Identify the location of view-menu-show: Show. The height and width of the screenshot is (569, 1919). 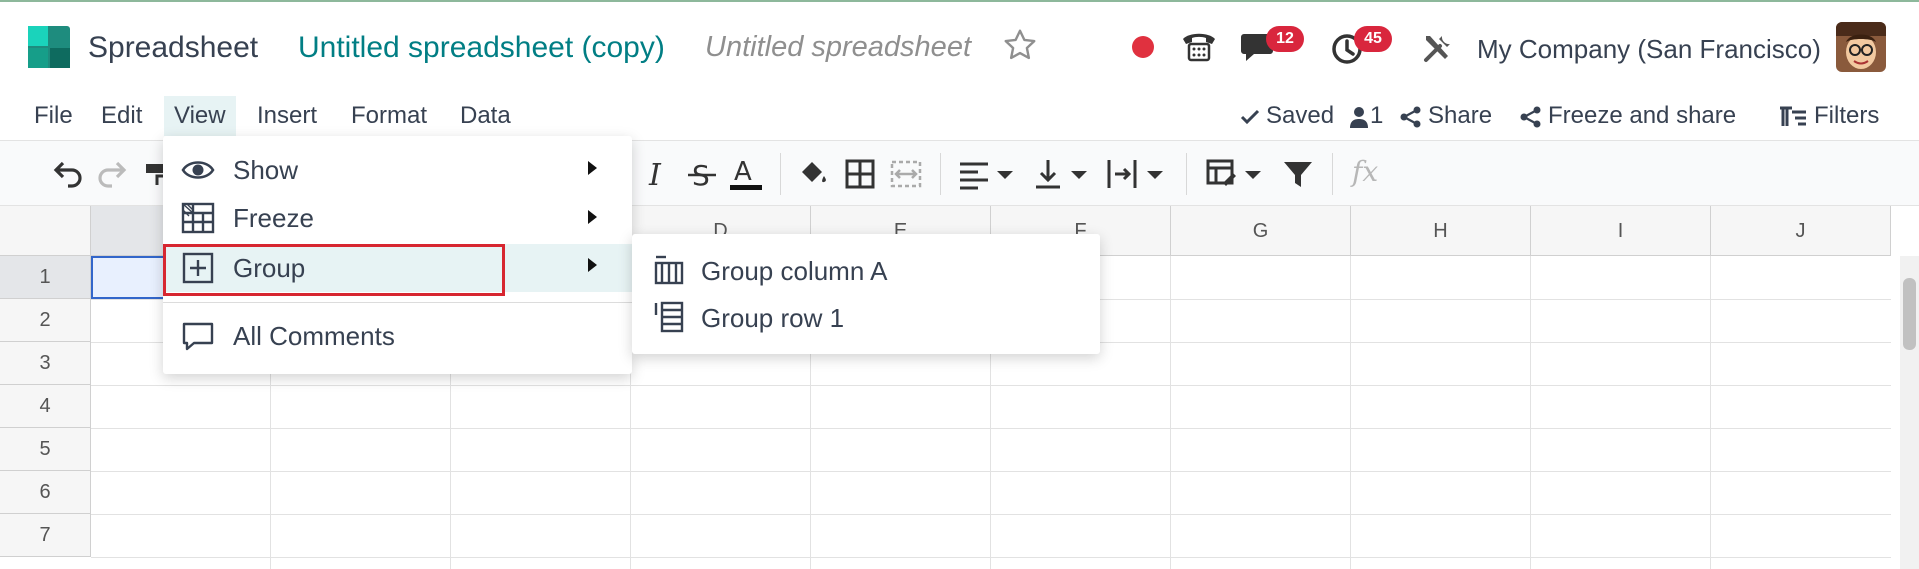
(397, 170).